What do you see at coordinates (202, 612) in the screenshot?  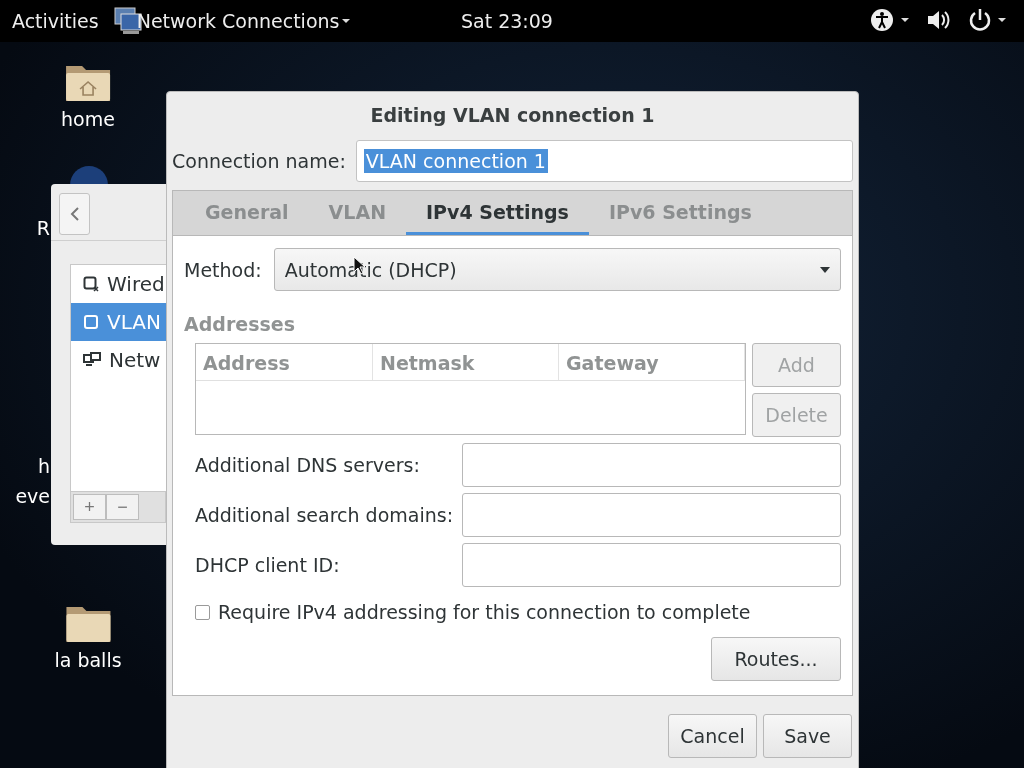 I see `checkbox` at bounding box center [202, 612].